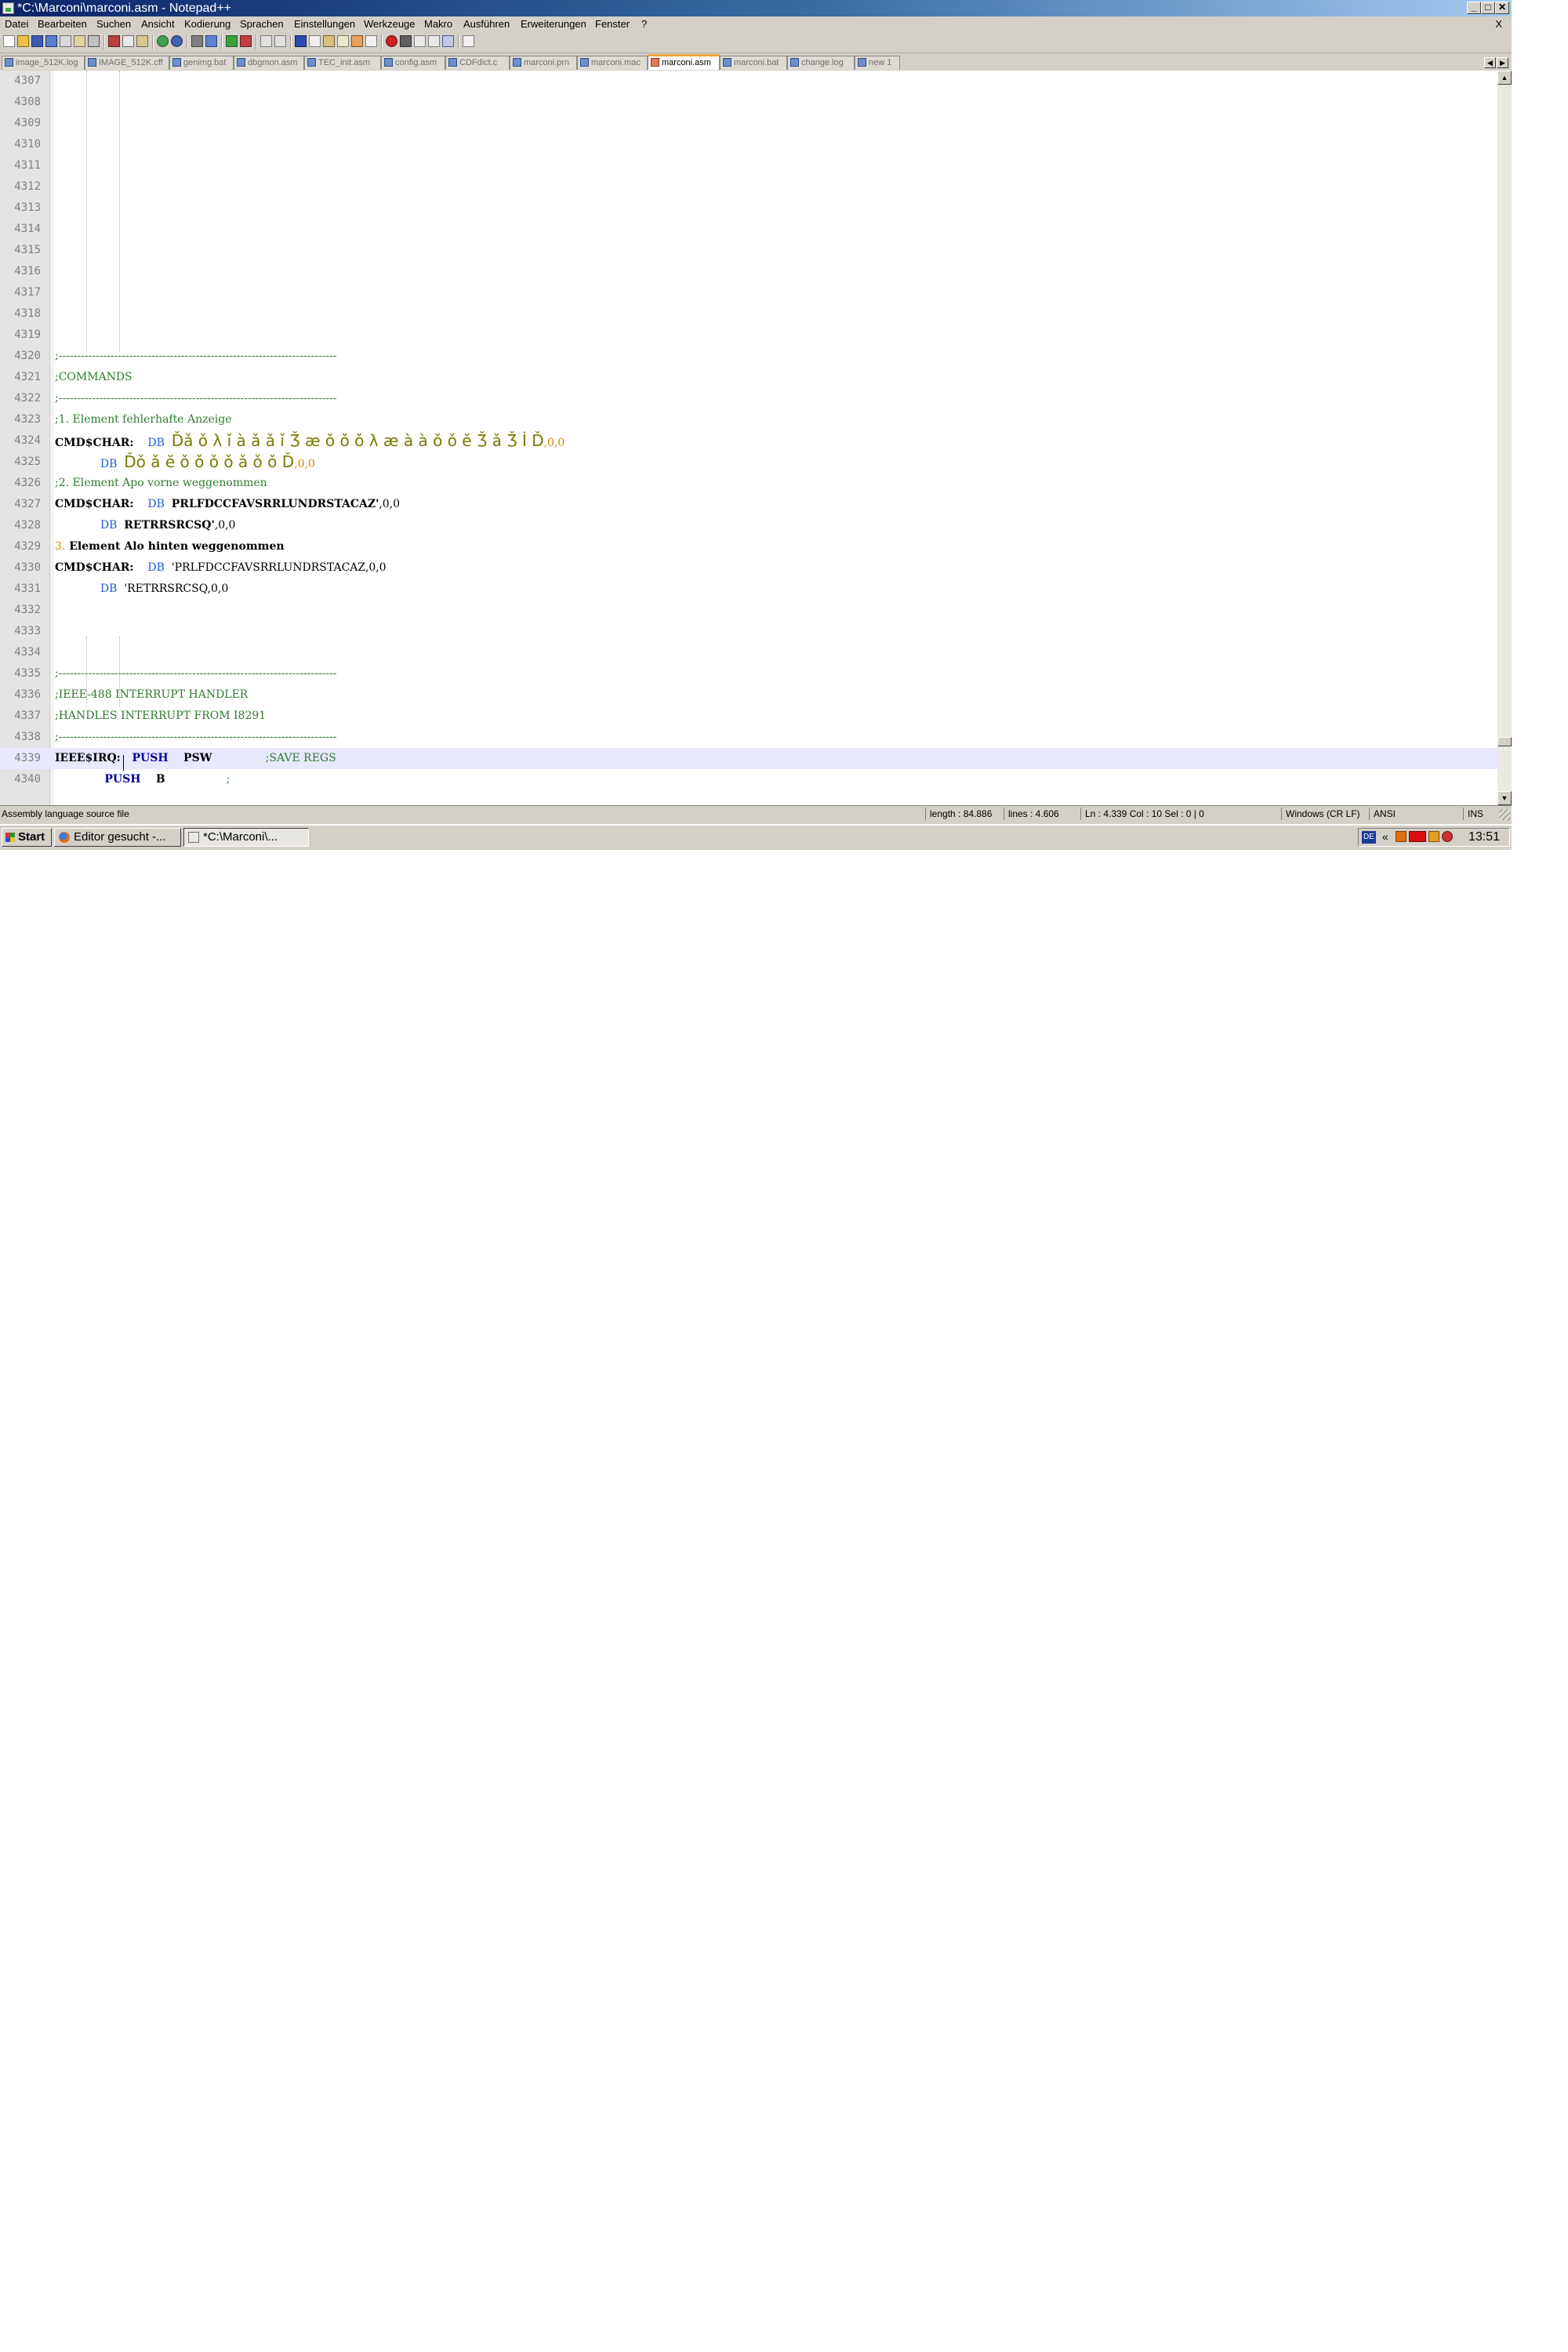 This screenshot has width=1568, height=2352. What do you see at coordinates (748, 165) in the screenshot?
I see `code-line: 4311` at bounding box center [748, 165].